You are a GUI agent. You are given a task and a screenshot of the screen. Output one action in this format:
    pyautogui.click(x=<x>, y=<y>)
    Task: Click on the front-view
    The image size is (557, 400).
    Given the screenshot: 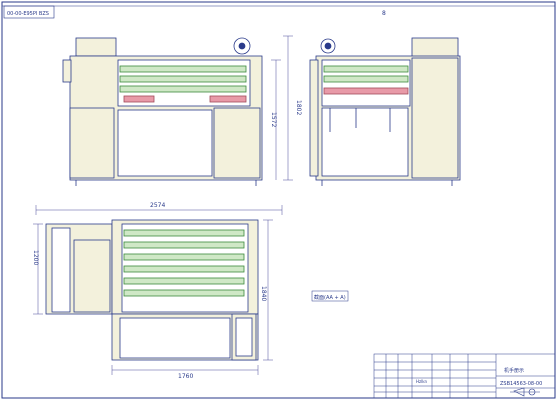 What is the action you would take?
    pyautogui.click(x=162, y=111)
    